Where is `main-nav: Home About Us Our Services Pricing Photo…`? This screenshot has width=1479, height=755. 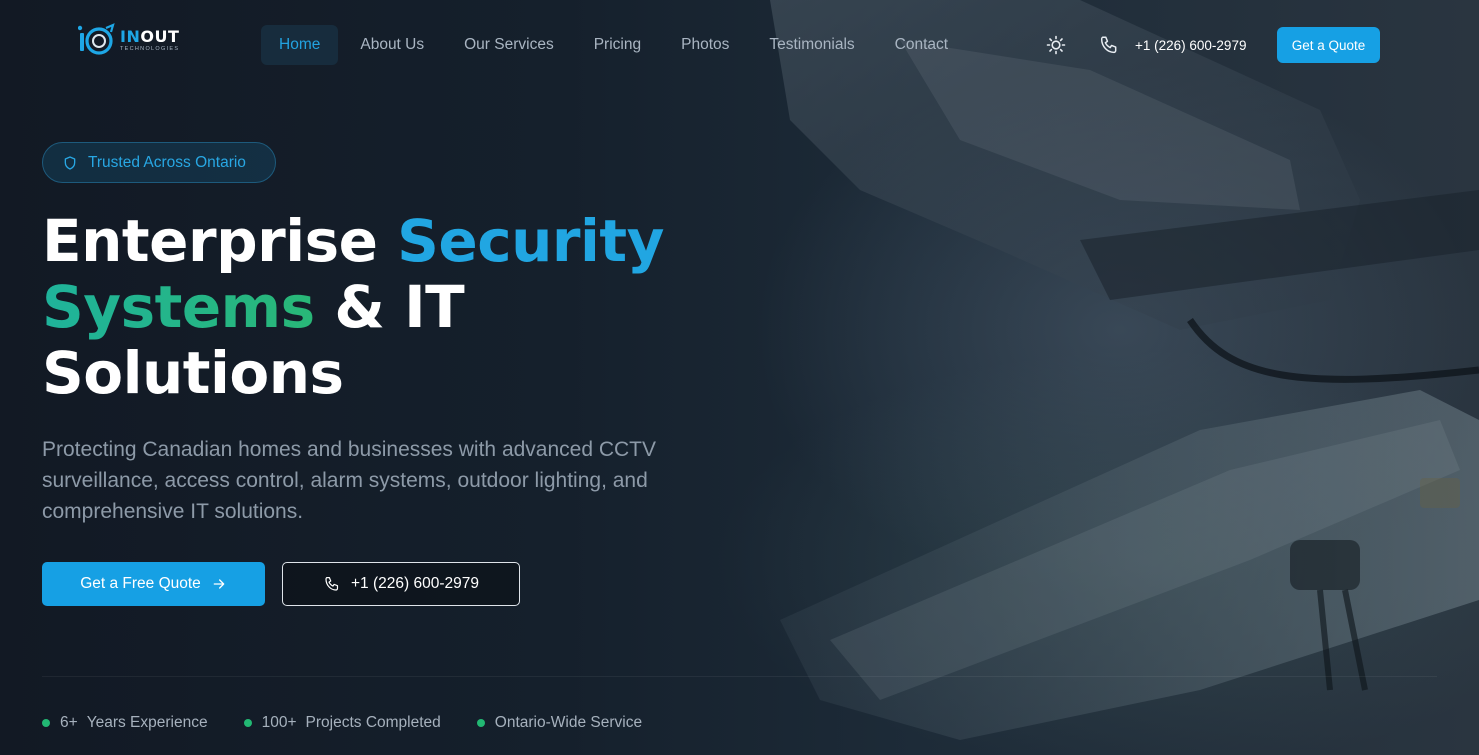 main-nav: Home About Us Our Services Pricing Photo… is located at coordinates (615, 45).